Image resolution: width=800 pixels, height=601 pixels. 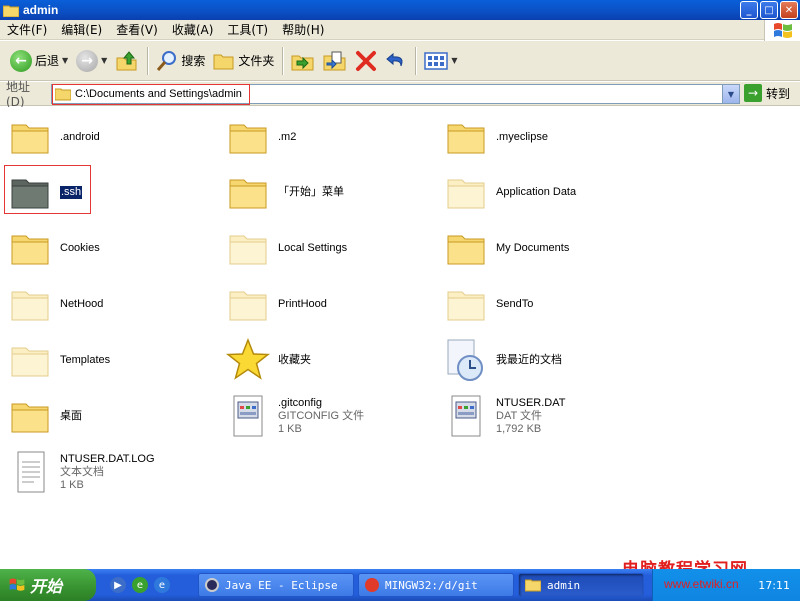 I want to click on folder-item-printhood: PrintHood, so click(x=275, y=304).